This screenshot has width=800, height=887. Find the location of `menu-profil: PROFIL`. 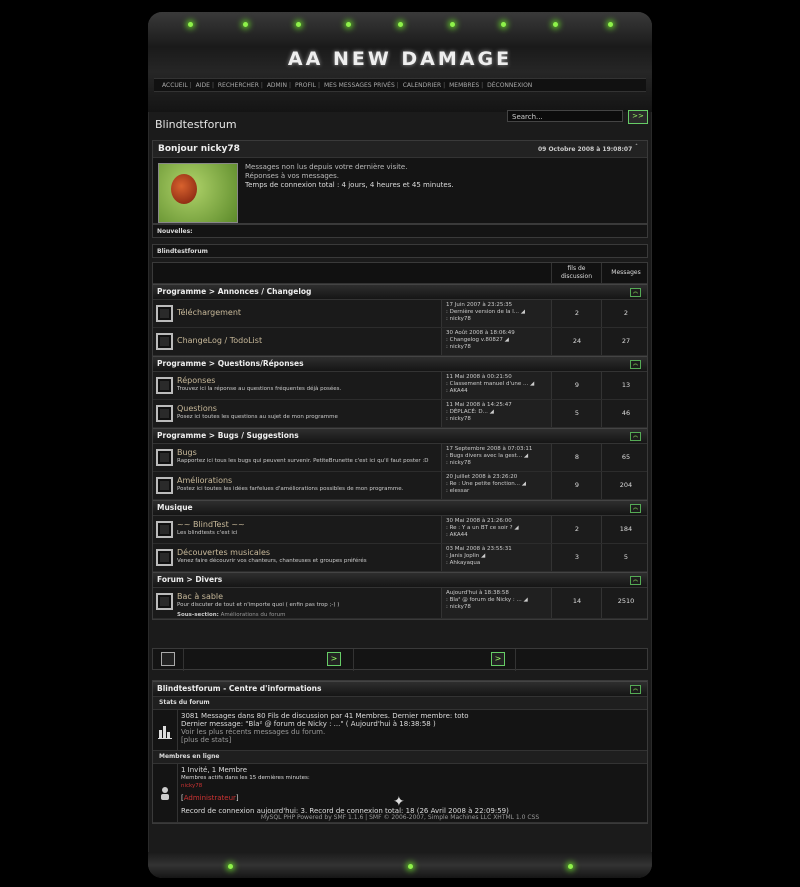

menu-profil: PROFIL is located at coordinates (305, 85).